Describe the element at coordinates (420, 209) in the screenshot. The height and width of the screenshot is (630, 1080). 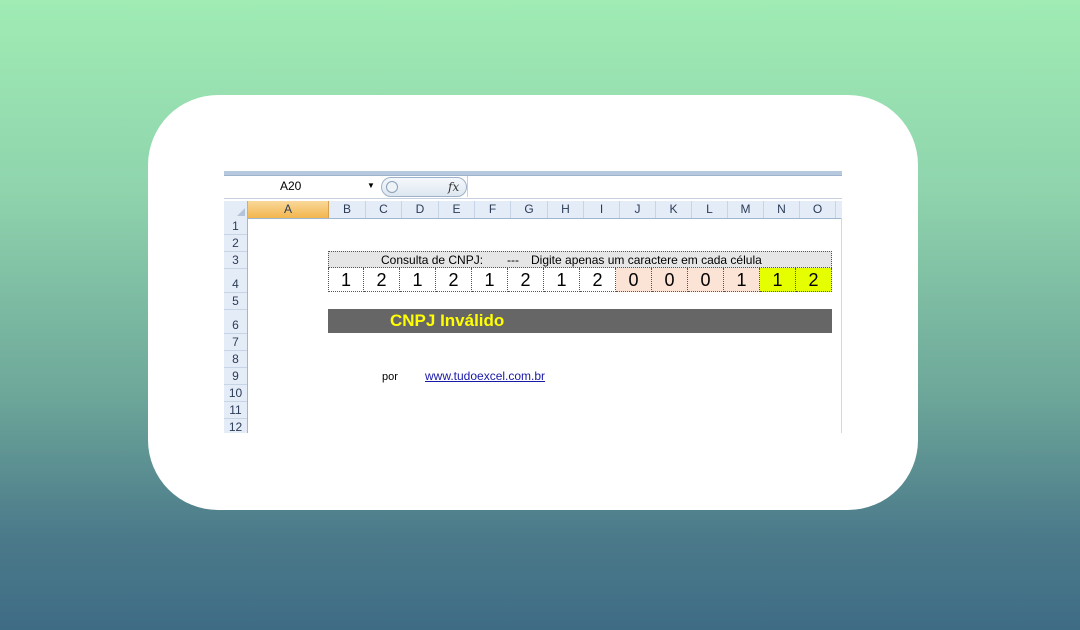
I see `column-header-d: D` at that location.